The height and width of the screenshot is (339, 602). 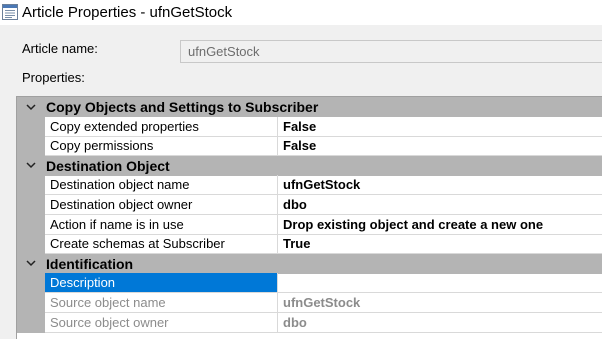 What do you see at coordinates (90, 263) in the screenshot?
I see `category-title: Identification` at bounding box center [90, 263].